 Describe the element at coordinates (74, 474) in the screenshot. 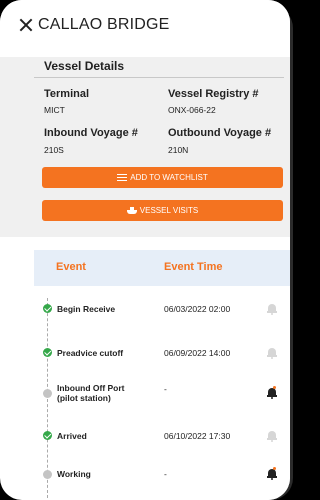

I see `event-name: Working` at that location.